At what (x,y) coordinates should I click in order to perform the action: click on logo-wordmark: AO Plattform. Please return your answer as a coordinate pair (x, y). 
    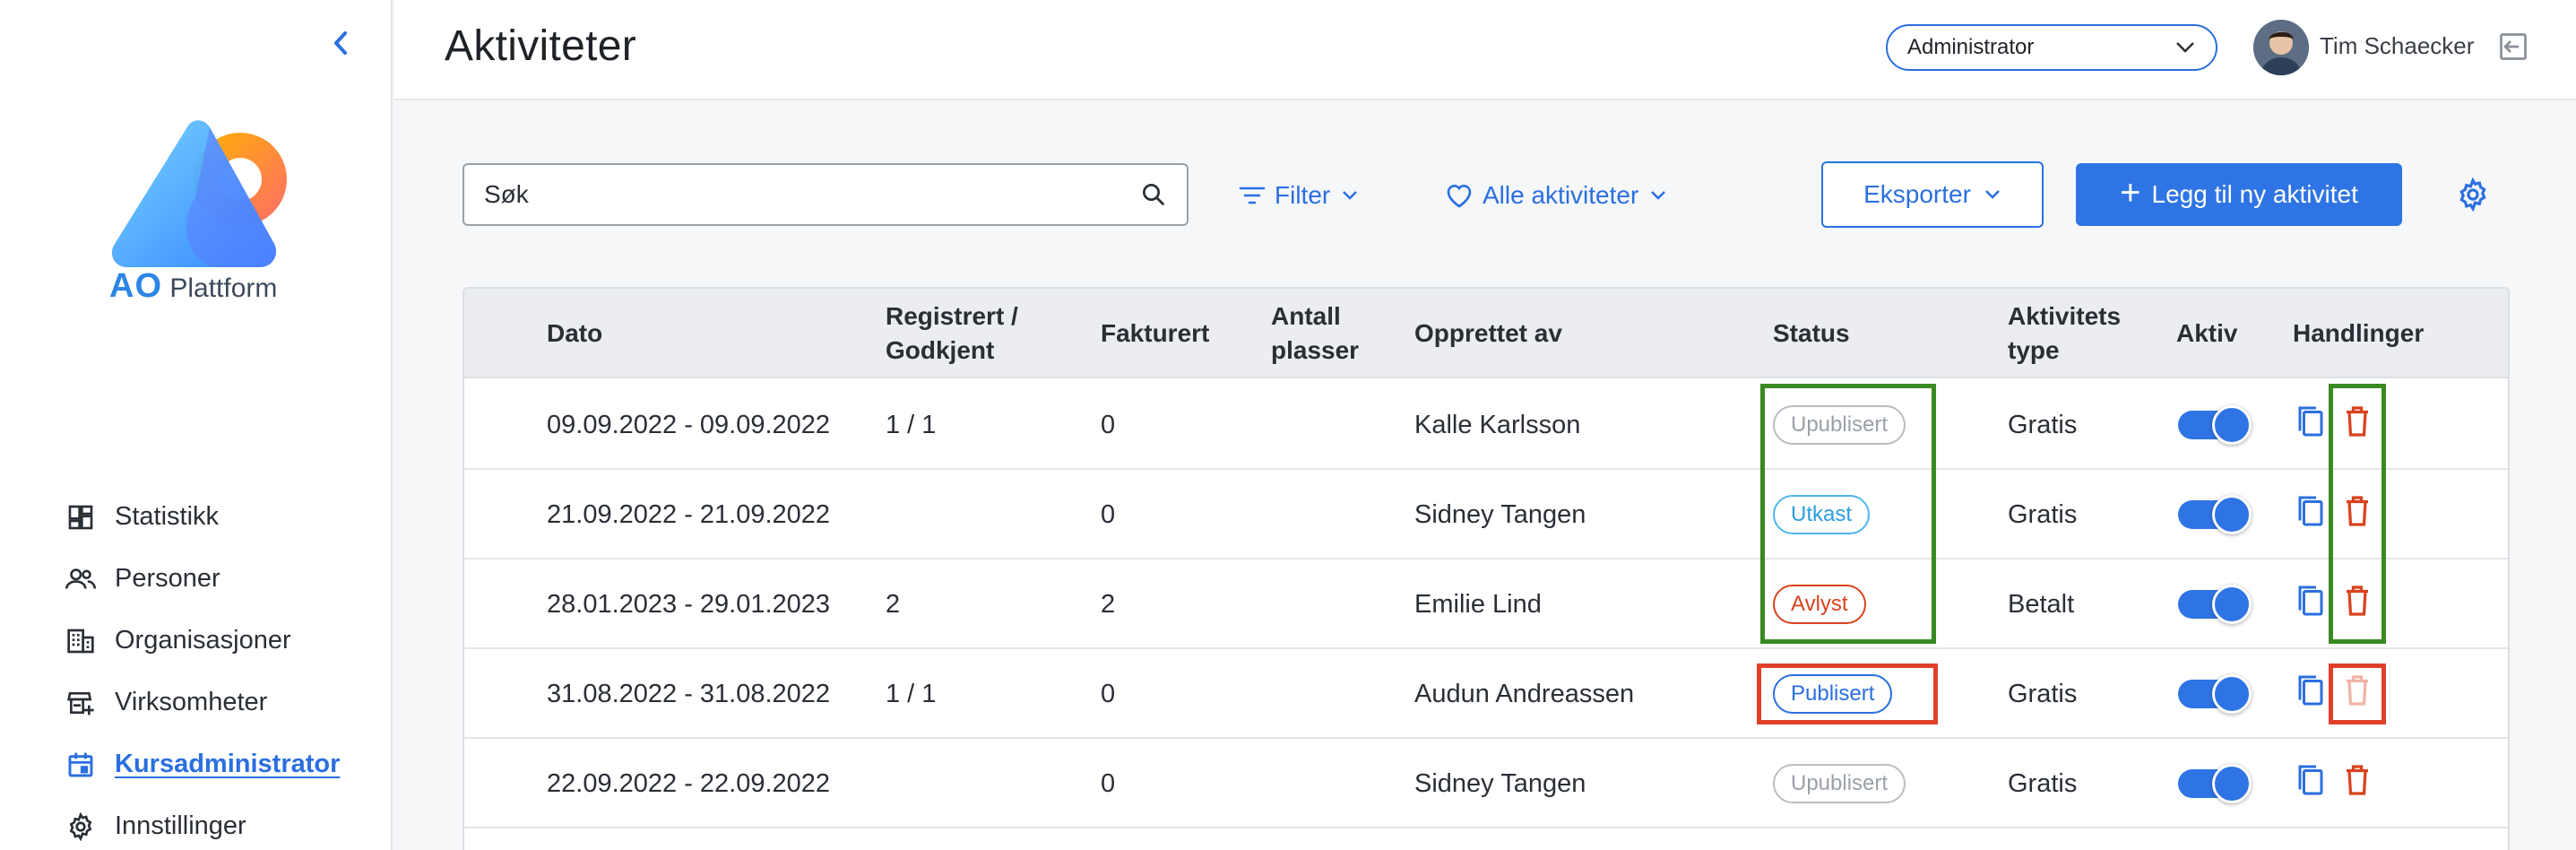
    Looking at the image, I should click on (193, 286).